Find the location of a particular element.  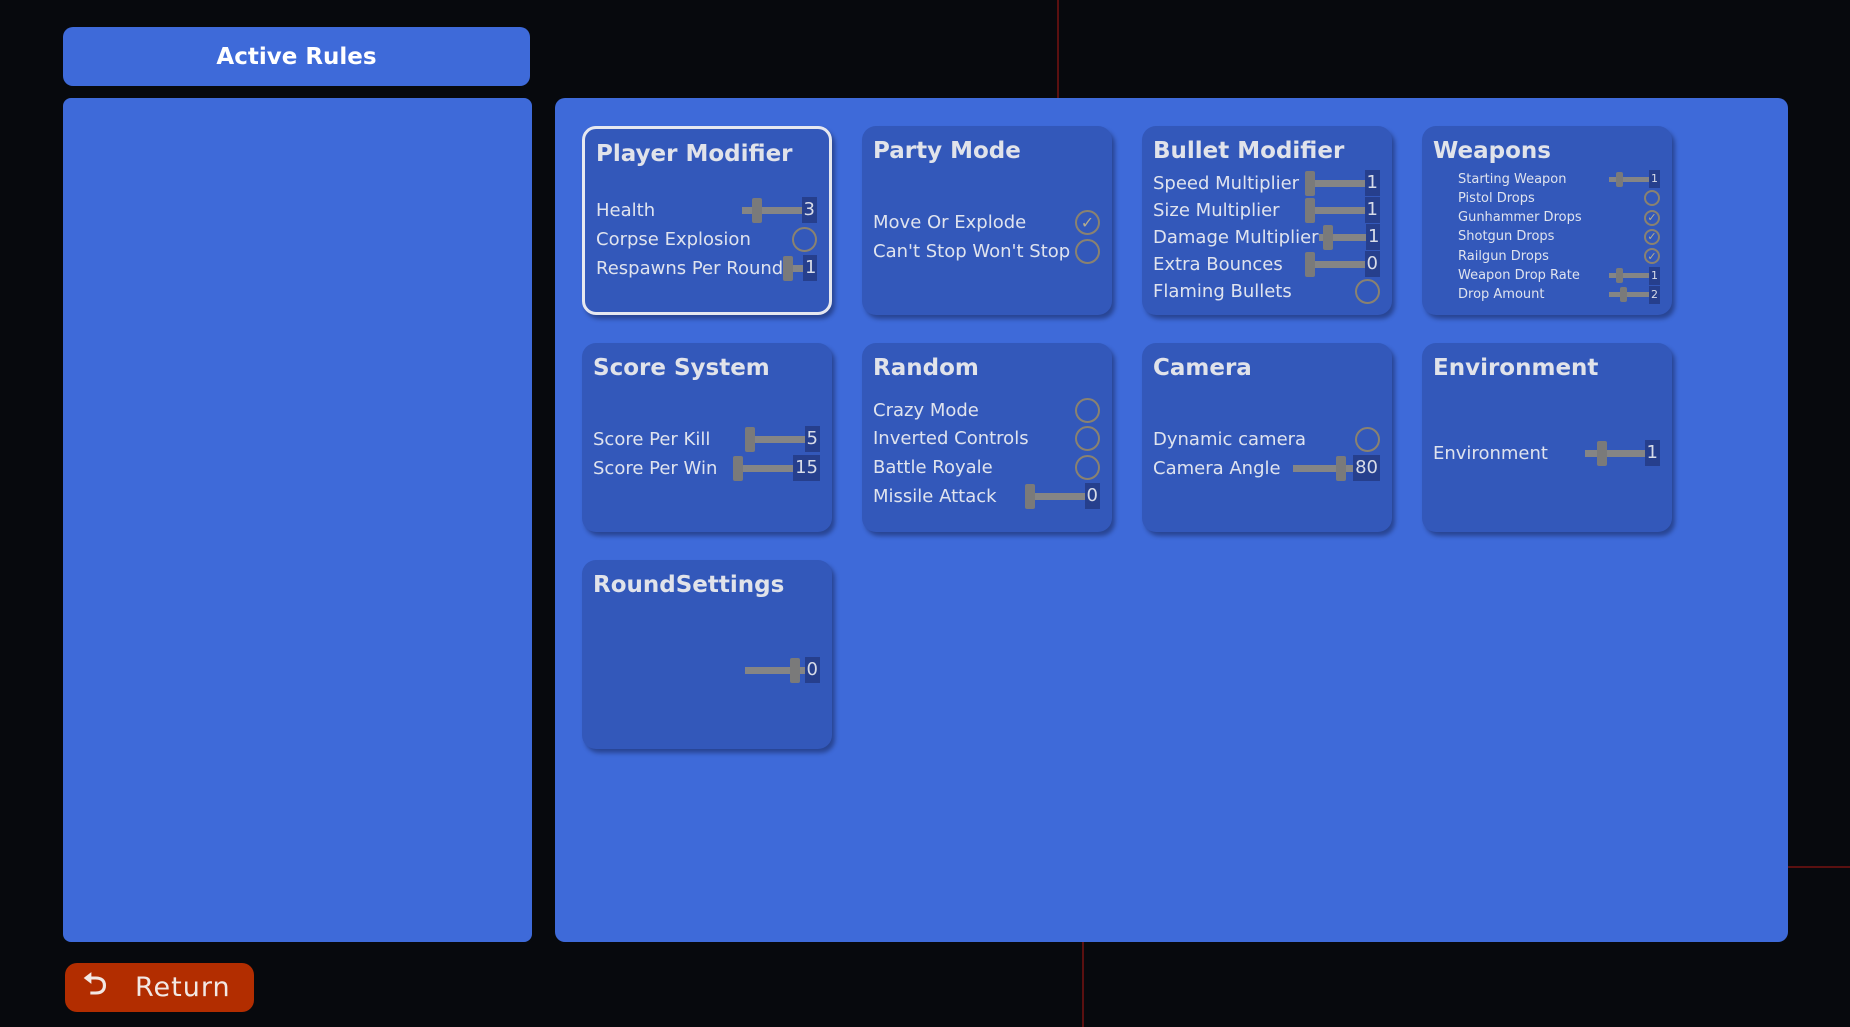

rule-row-move-or-explode: Move Or Explode ✓ is located at coordinates (986, 222).